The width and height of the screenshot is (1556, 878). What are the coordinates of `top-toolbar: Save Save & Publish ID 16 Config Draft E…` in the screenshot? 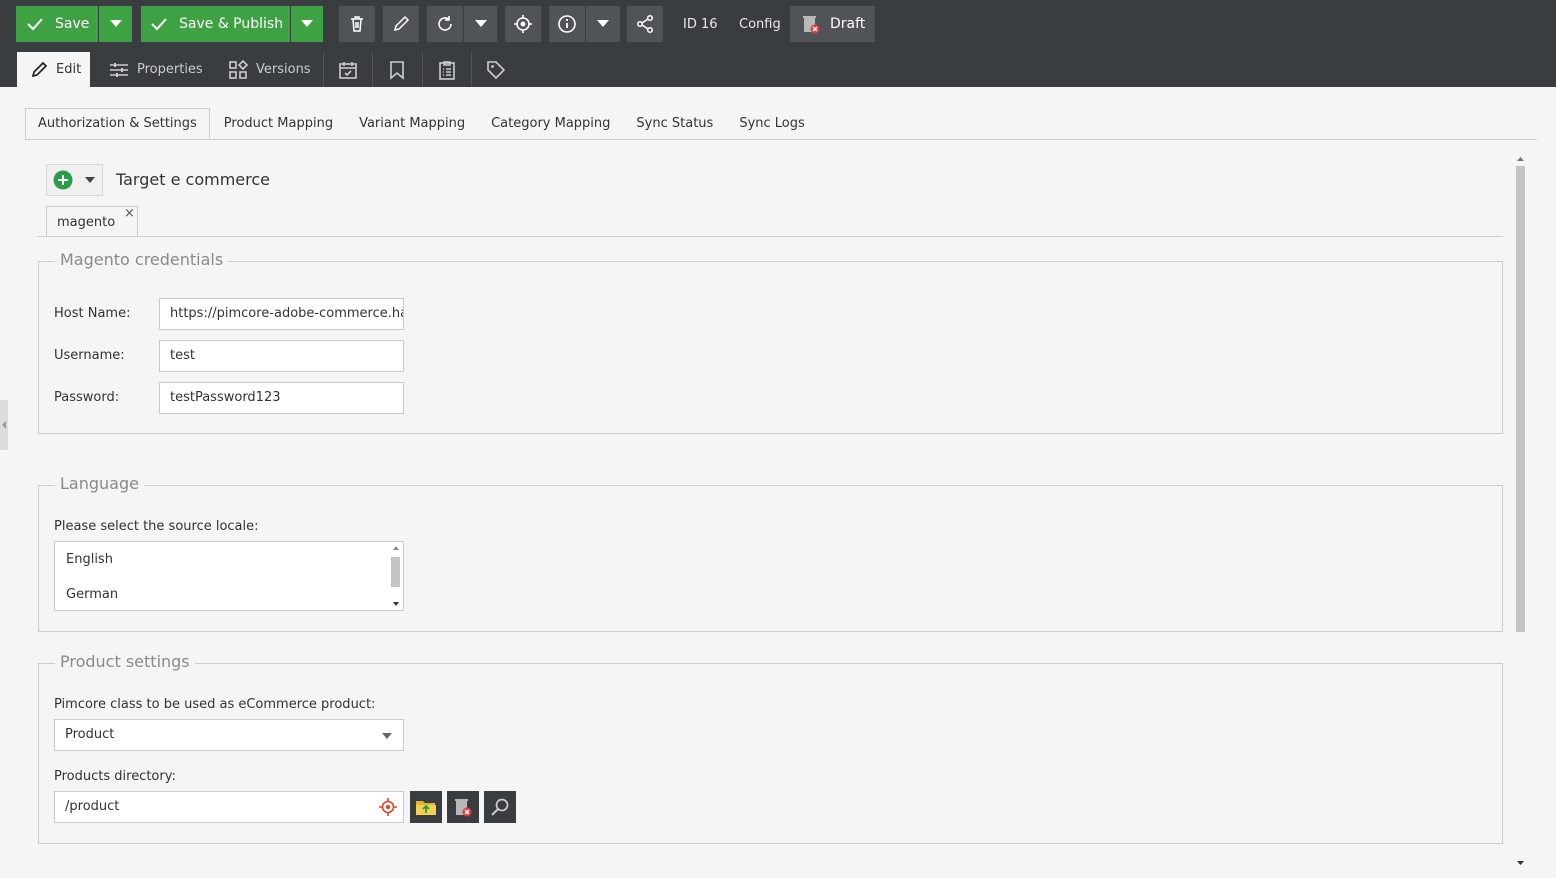 It's located at (778, 43).